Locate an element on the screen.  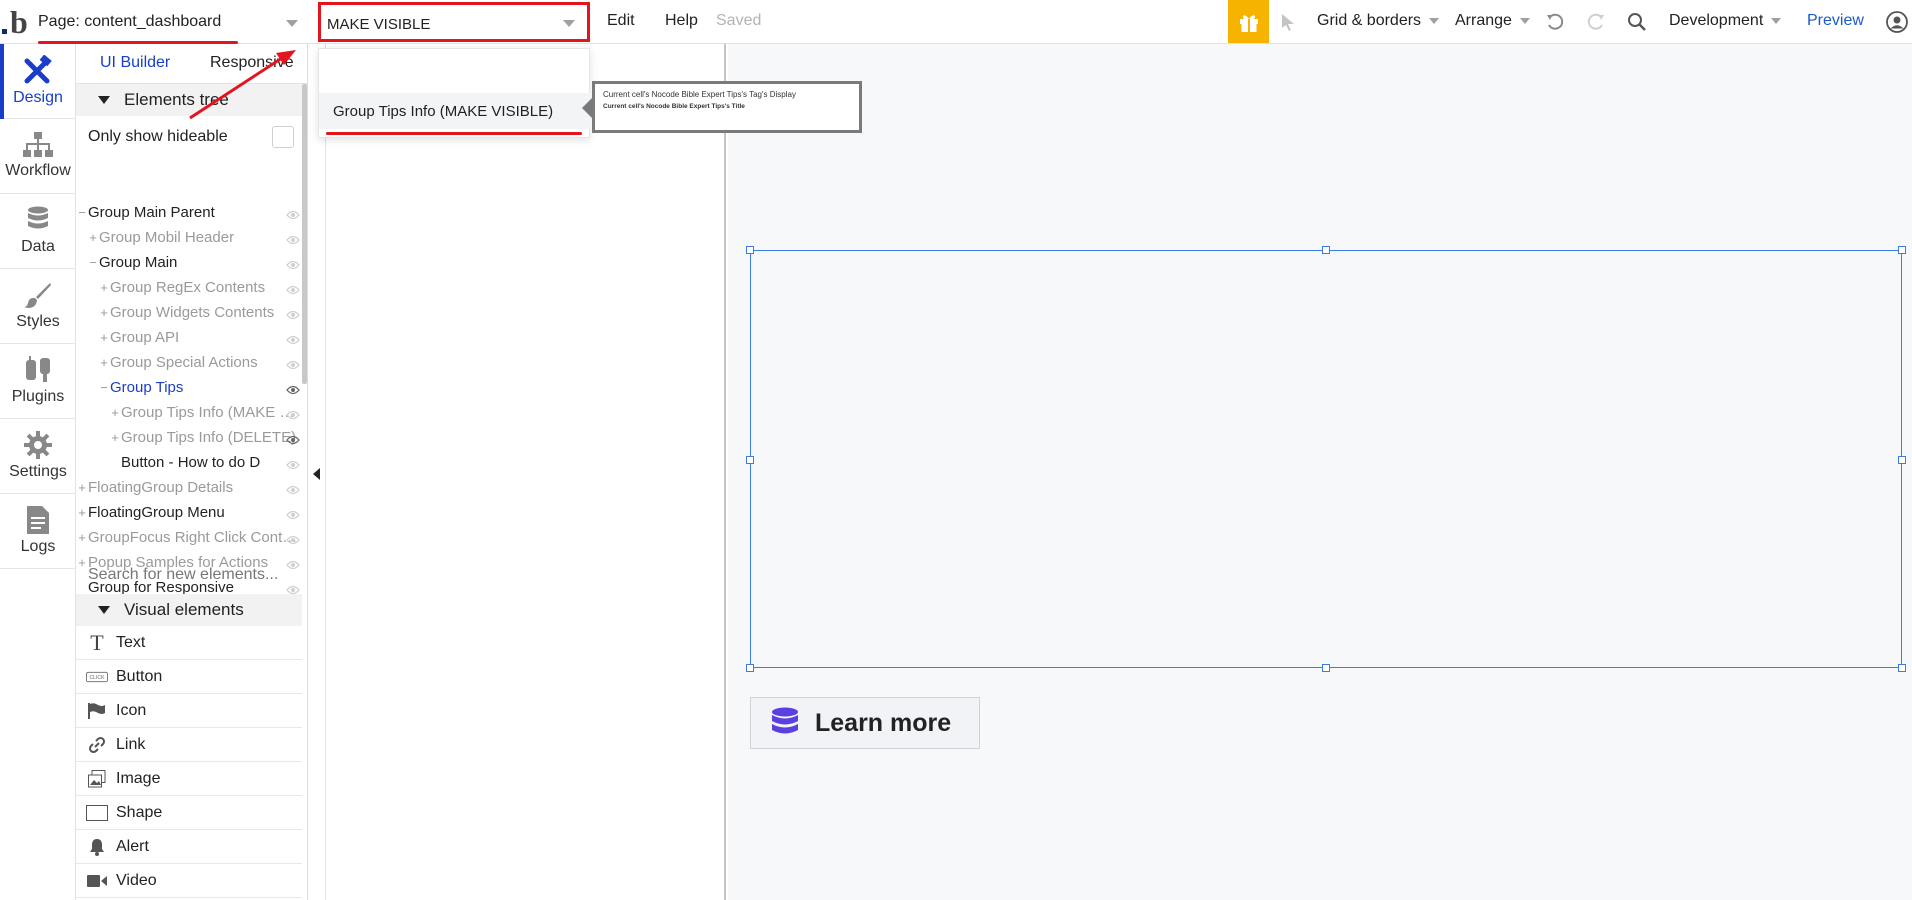
visual-element-button: CLICK Button is located at coordinates (189, 677).